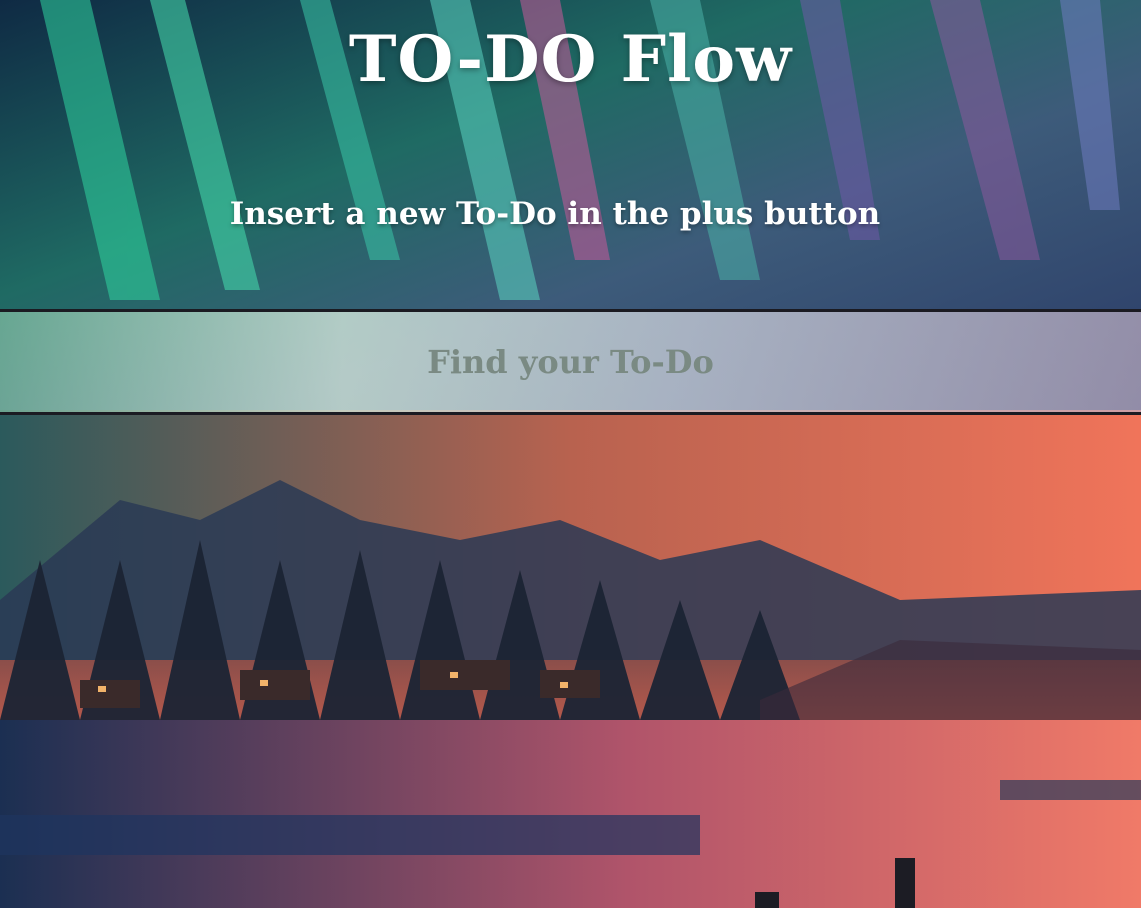 Image resolution: width=1141 pixels, height=908 pixels. I want to click on search-input, so click(570, 362).